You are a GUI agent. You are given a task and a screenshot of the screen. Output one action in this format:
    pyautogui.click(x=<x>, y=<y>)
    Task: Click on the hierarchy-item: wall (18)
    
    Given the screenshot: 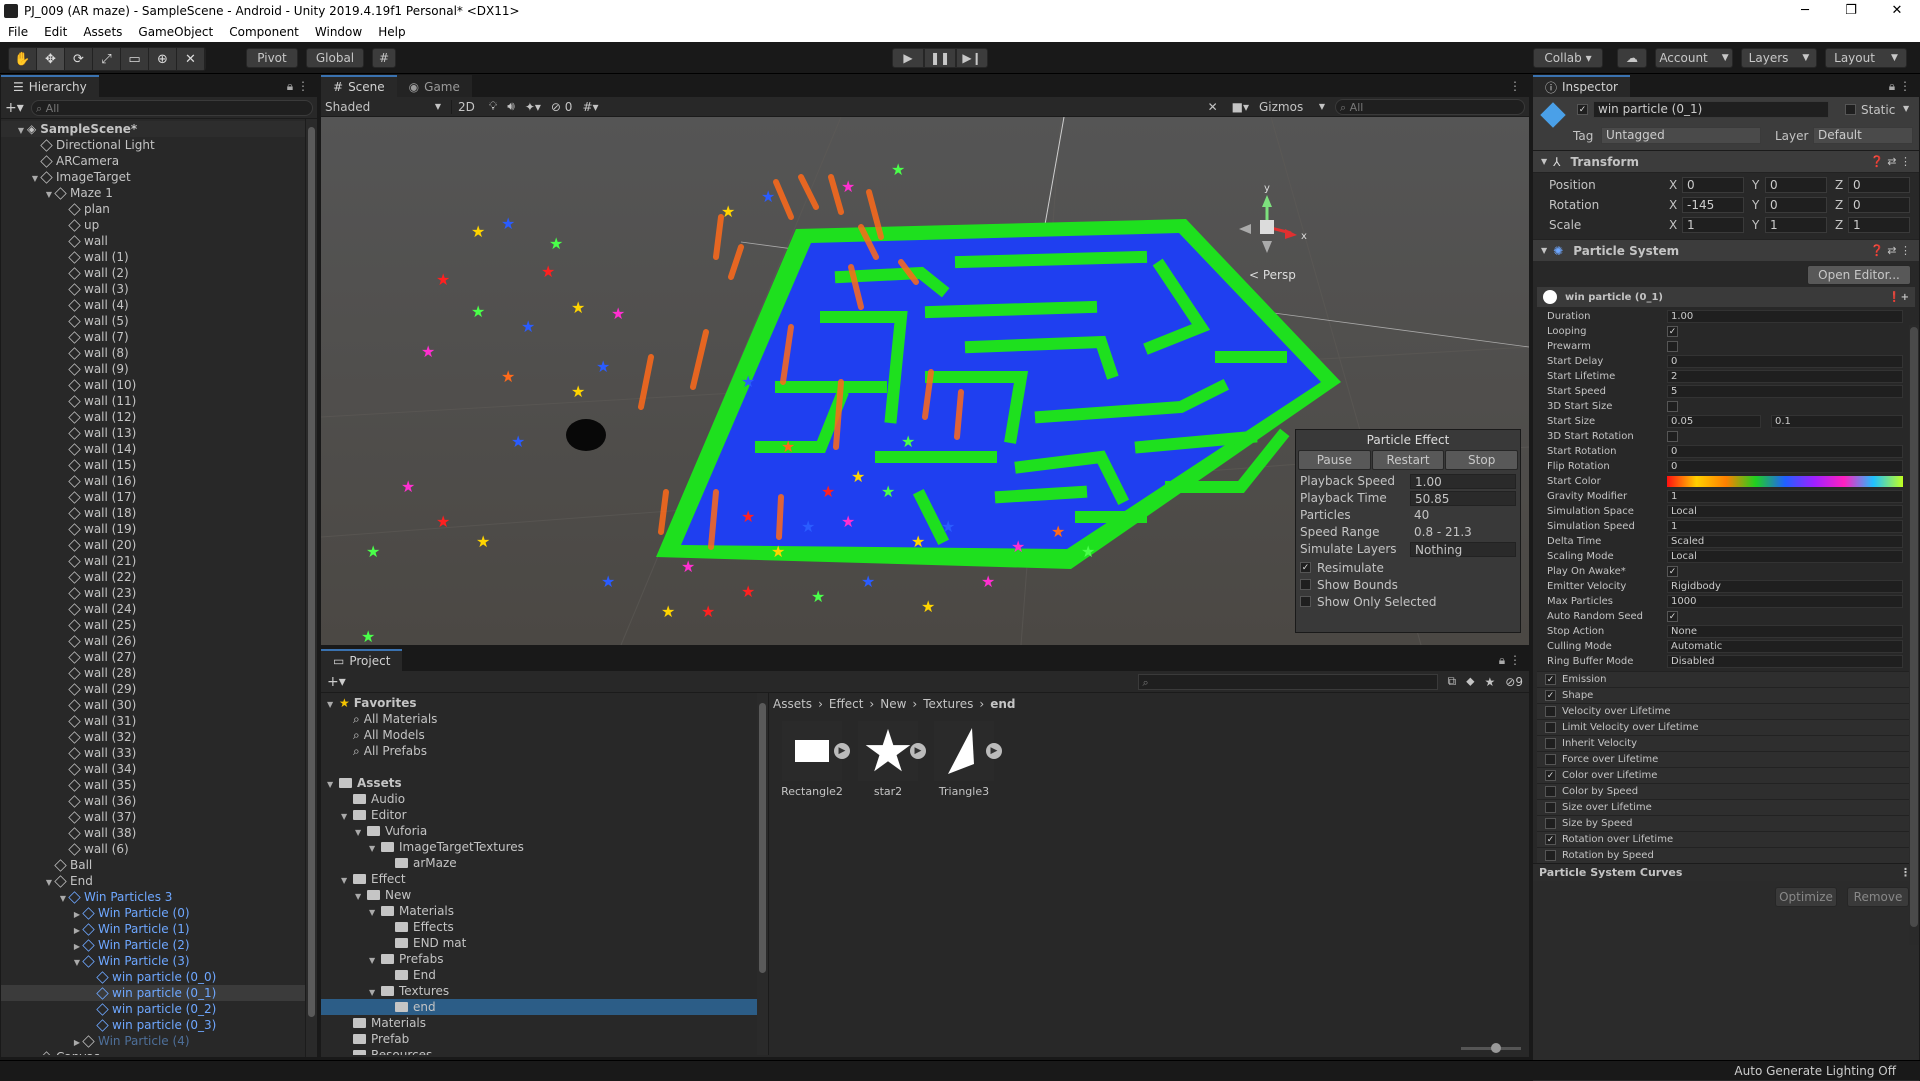 What is the action you would take?
    pyautogui.click(x=159, y=513)
    